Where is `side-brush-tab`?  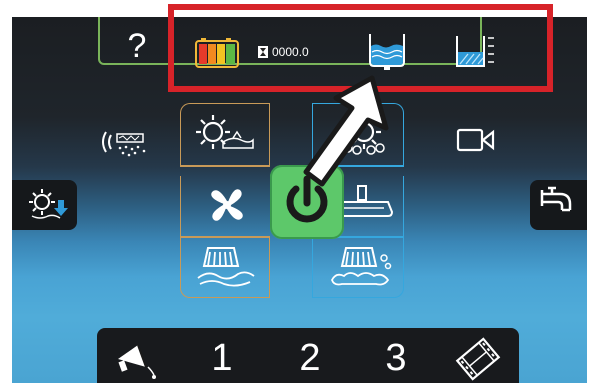 side-brush-tab is located at coordinates (44, 205).